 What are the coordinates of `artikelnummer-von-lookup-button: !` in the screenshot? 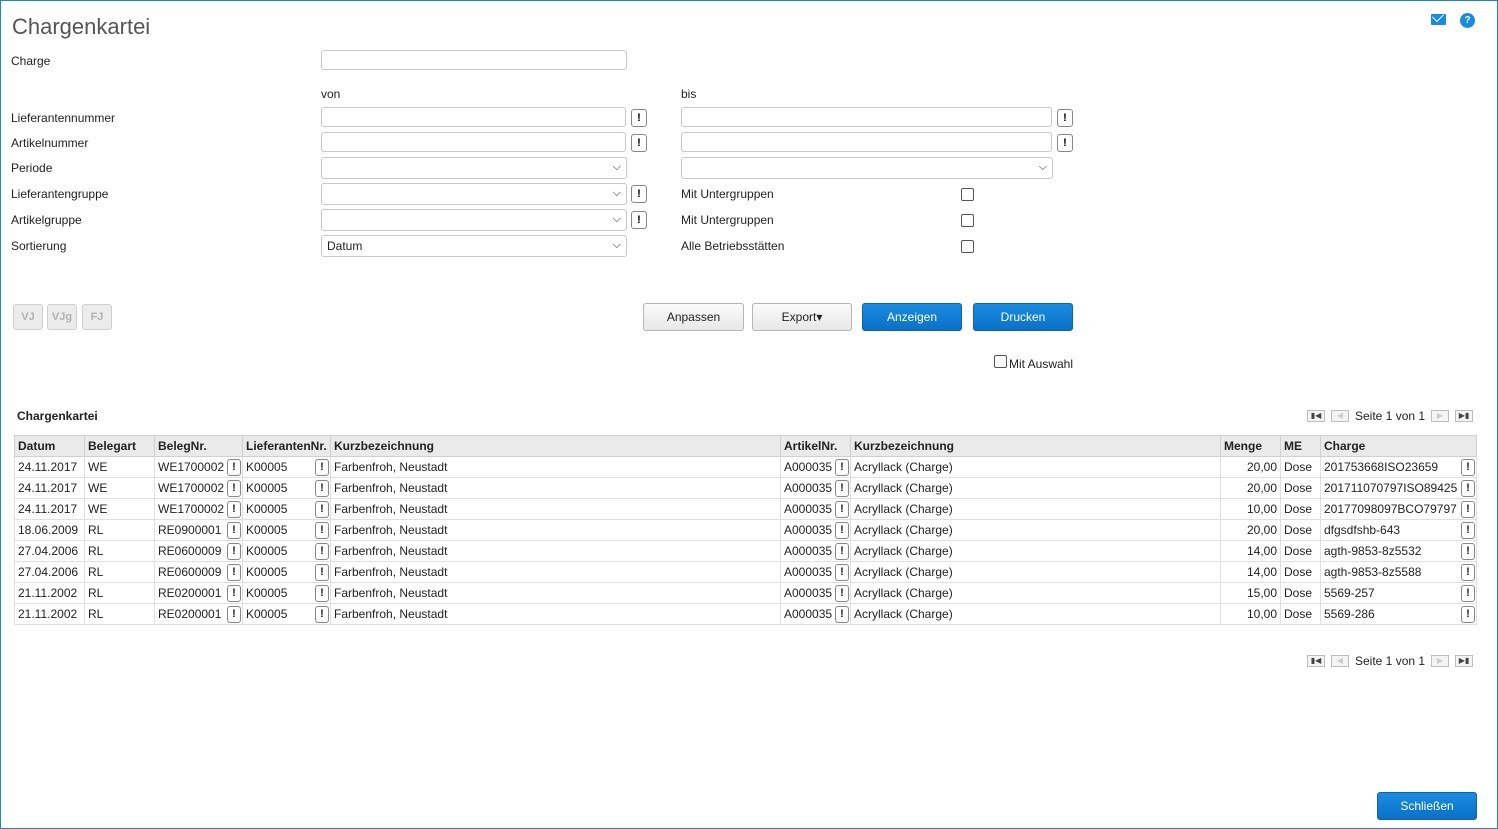 It's located at (639, 143).